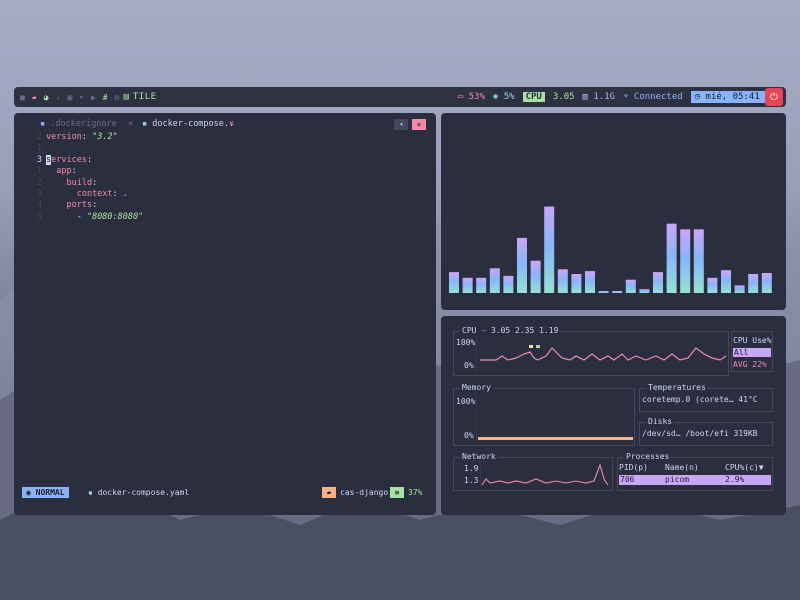  I want to click on layout-icon: ▤, so click(126, 97).